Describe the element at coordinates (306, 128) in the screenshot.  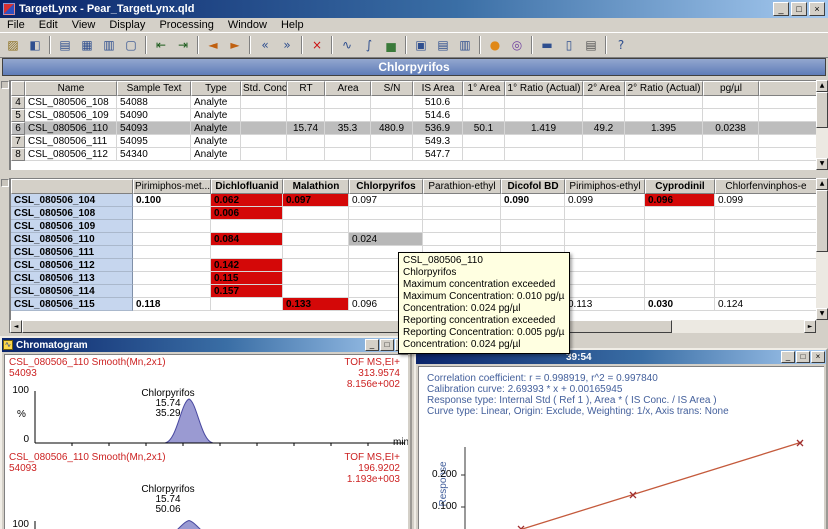
I see `results-cell: 15.74` at that location.